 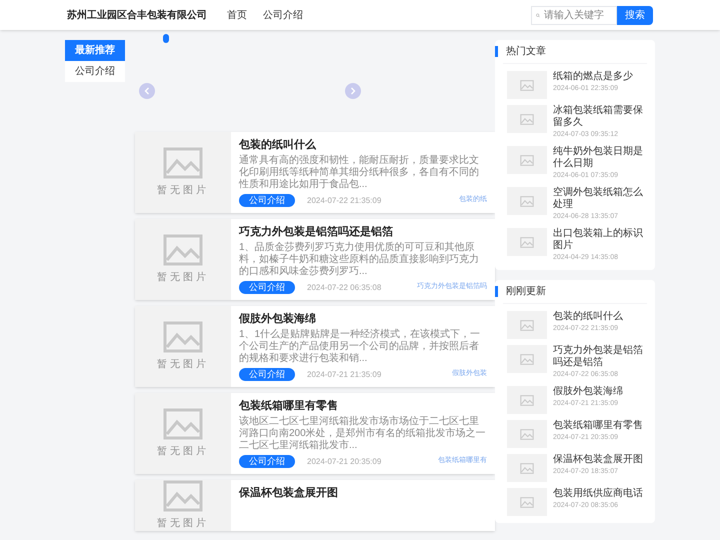 What do you see at coordinates (344, 462) in the screenshot?
I see `article-date: 2024-07-21 20:35:09` at bounding box center [344, 462].